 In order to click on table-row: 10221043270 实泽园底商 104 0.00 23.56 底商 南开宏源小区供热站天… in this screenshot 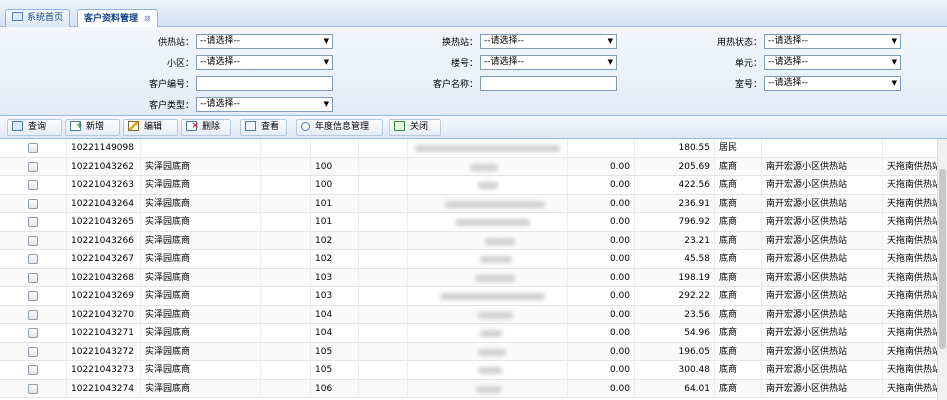, I will do `click(473, 314)`.